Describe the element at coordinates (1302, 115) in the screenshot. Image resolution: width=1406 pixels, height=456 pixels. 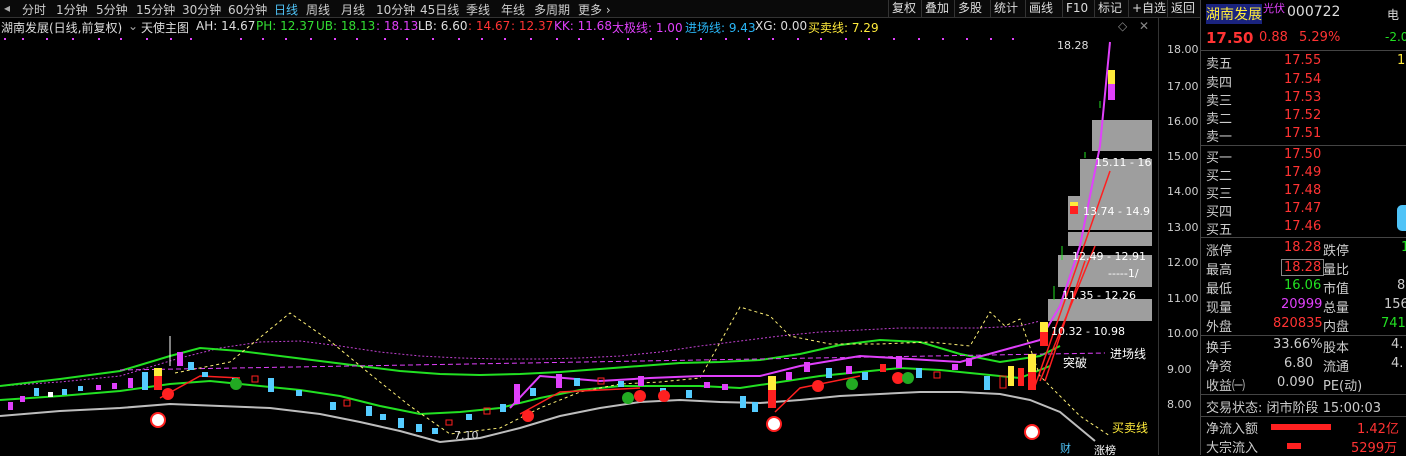
I see `ask-price: 17.52` at that location.